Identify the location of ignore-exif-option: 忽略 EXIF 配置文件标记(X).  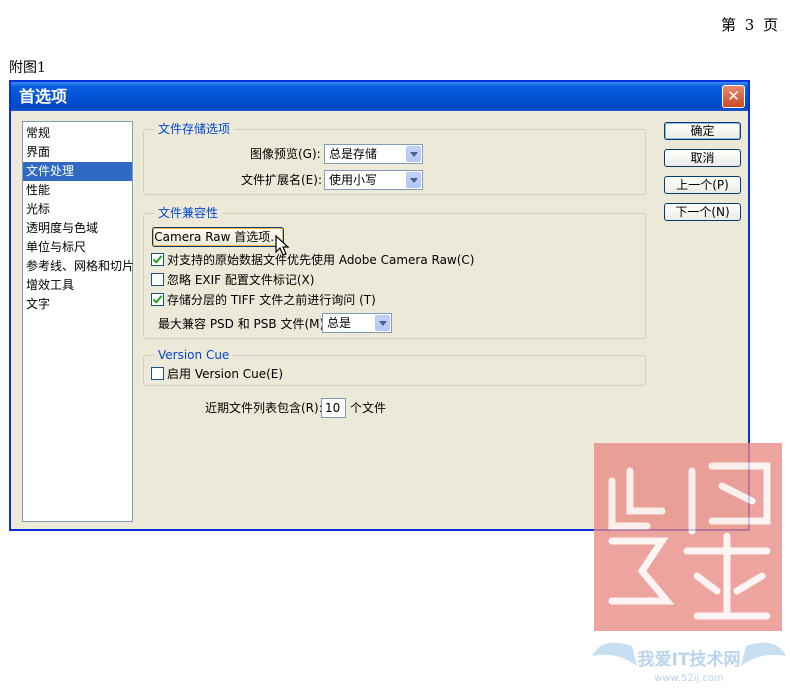
(232, 280).